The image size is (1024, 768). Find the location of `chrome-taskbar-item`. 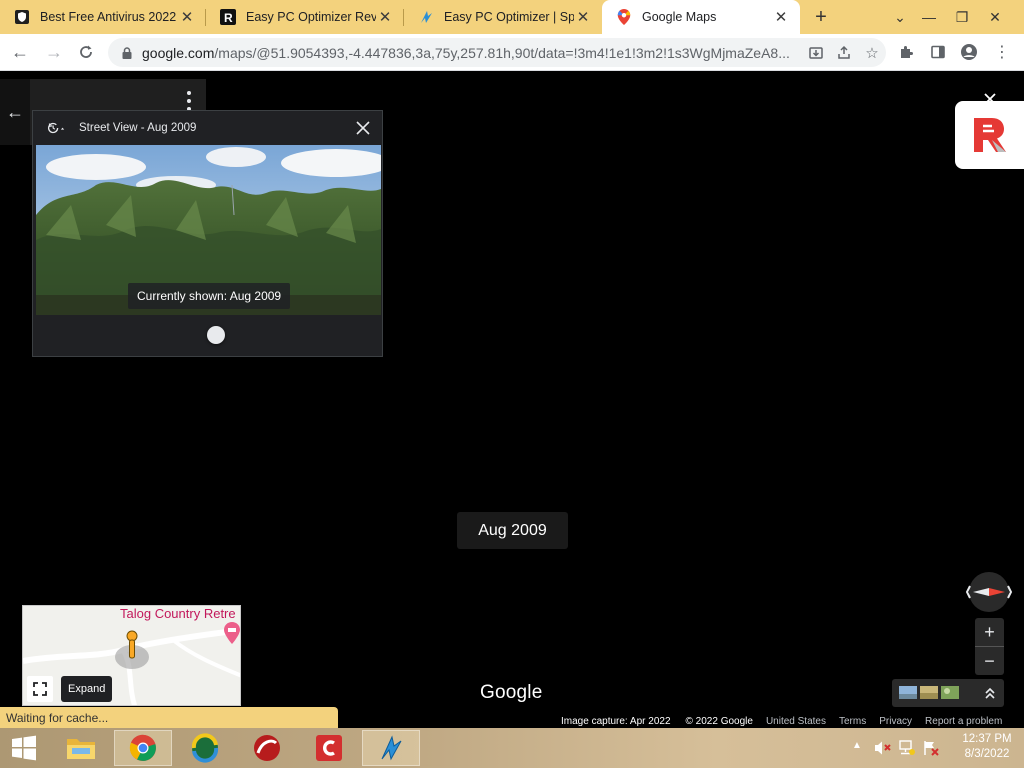

chrome-taskbar-item is located at coordinates (143, 748).